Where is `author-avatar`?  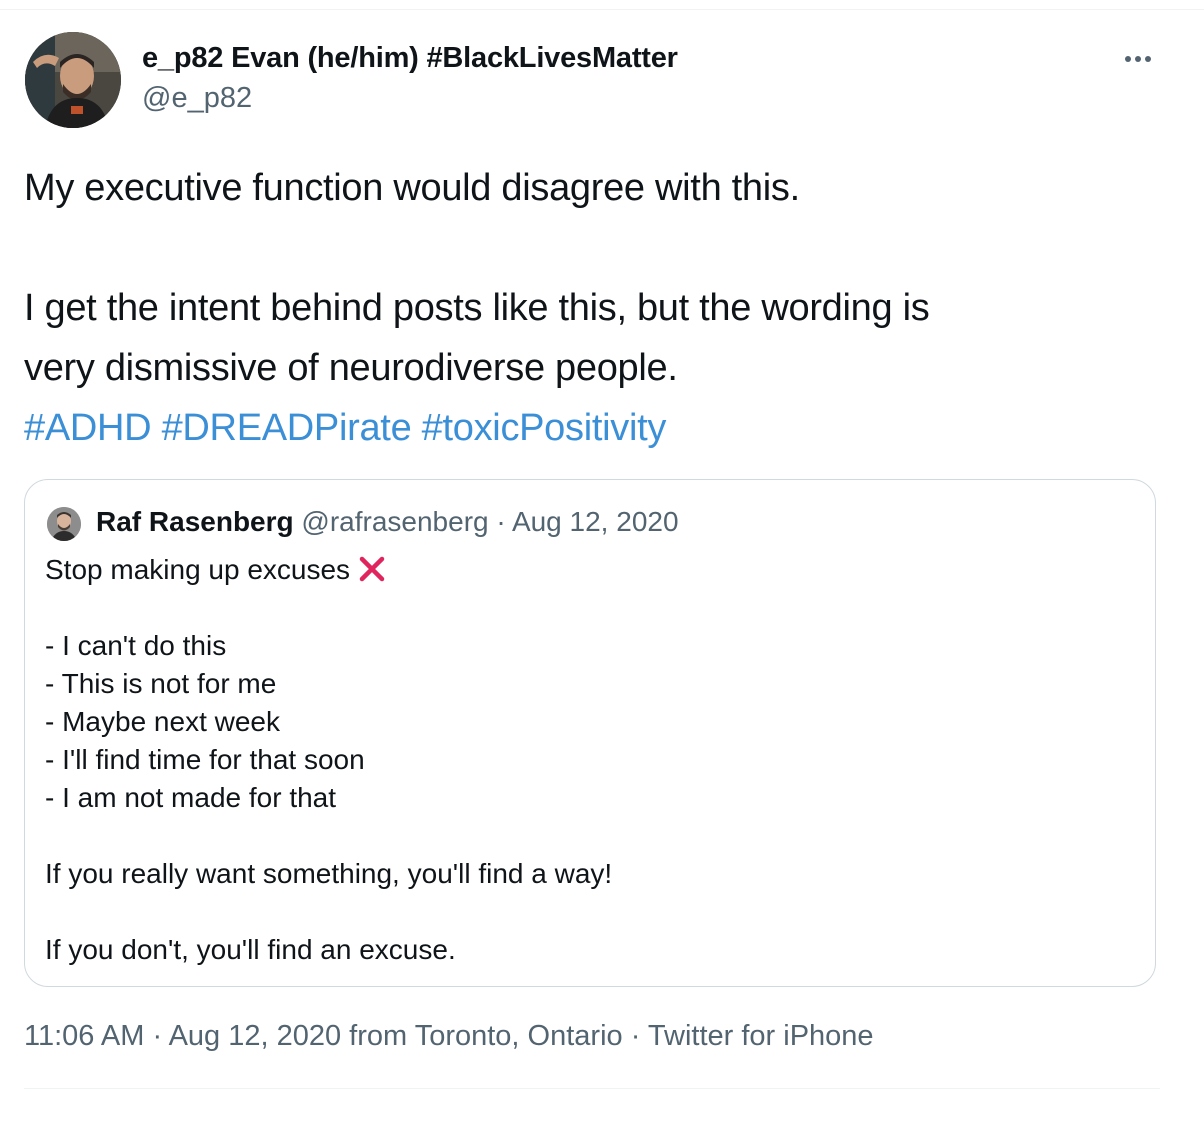
author-avatar is located at coordinates (73, 80).